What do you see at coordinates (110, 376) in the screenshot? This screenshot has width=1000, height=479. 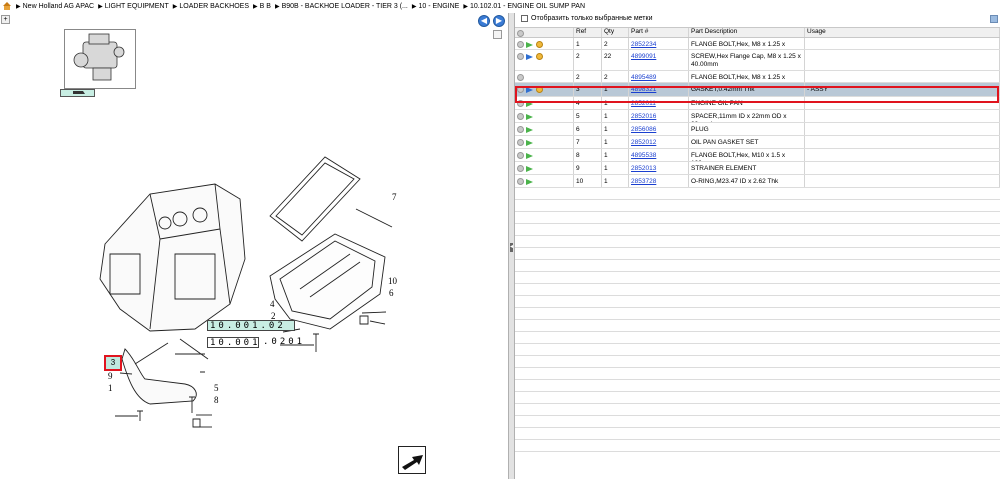 I see `ref-label-9: 9` at bounding box center [110, 376].